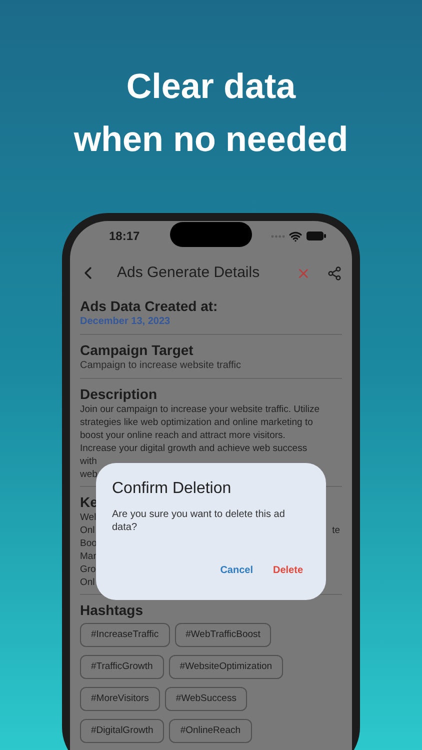  What do you see at coordinates (125, 635) in the screenshot?
I see `hashtag-chip: #IncreaseTraffic` at bounding box center [125, 635].